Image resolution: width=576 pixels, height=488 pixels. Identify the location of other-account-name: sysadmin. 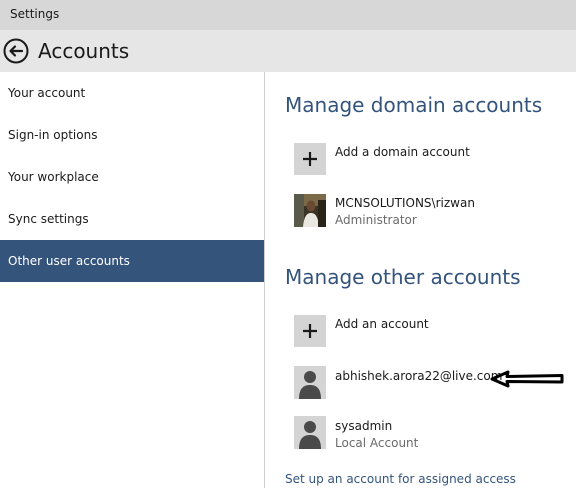
(364, 426).